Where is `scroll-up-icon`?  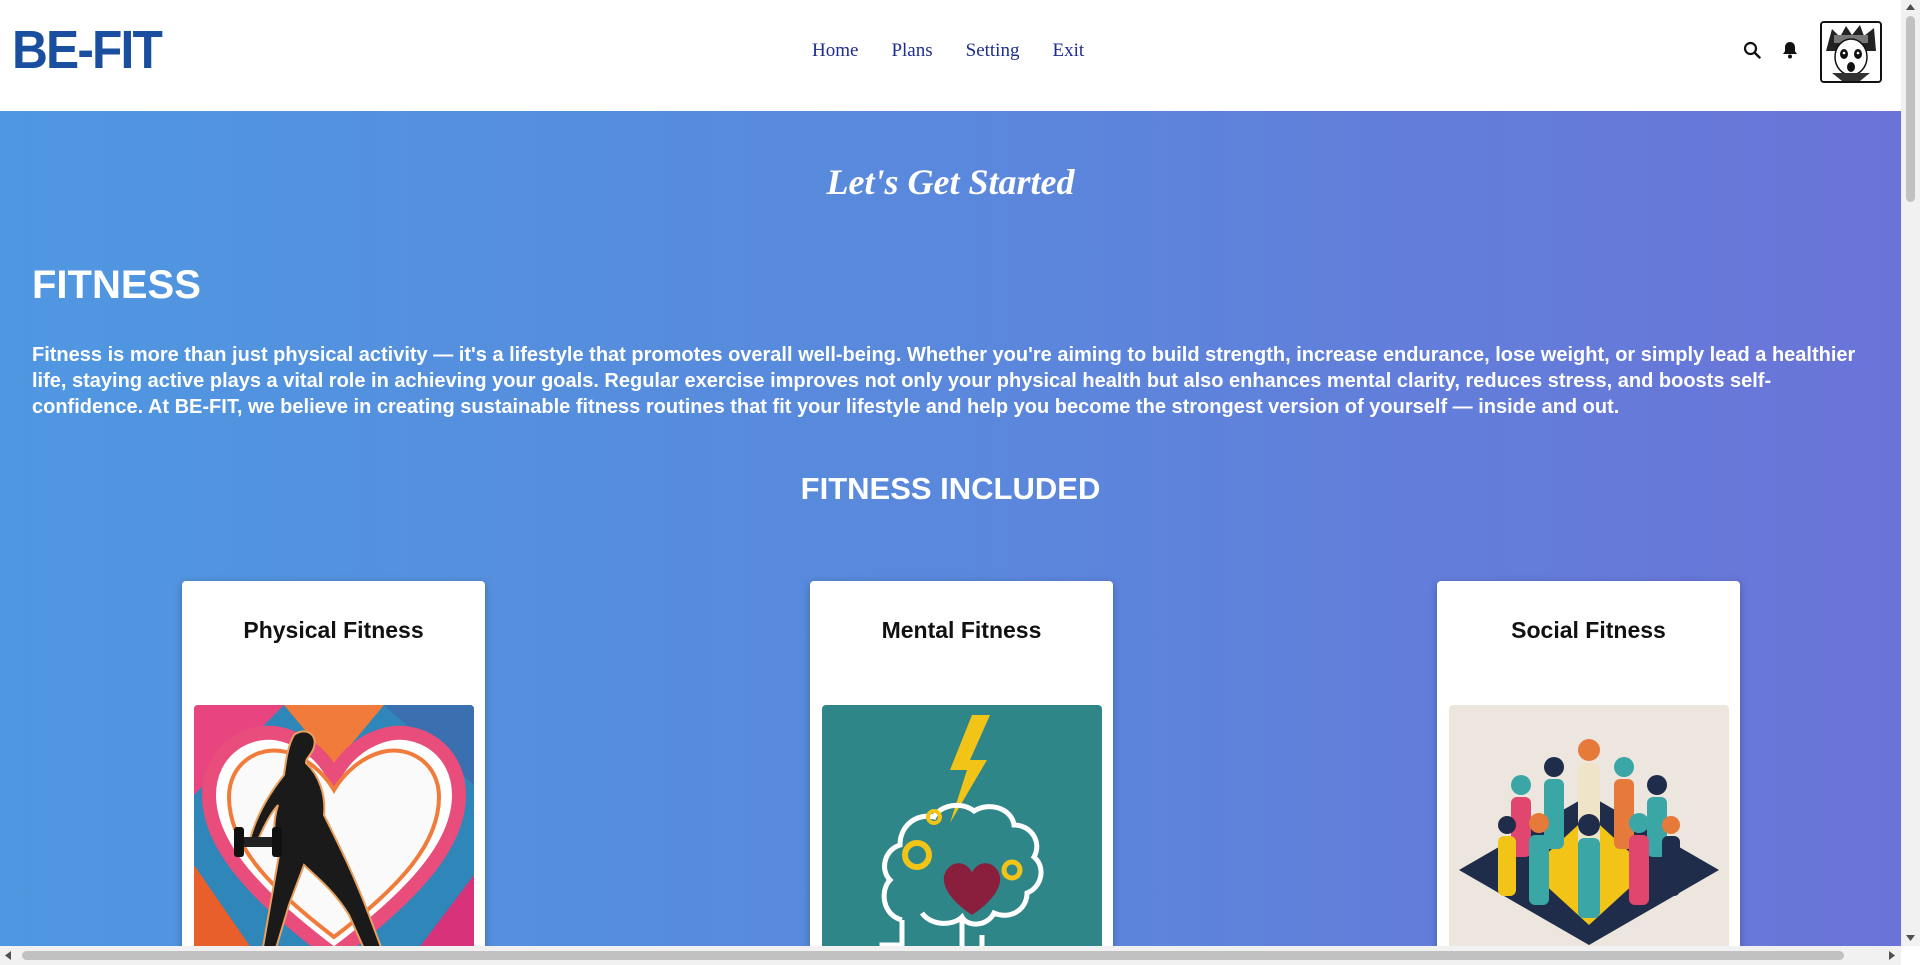 scroll-up-icon is located at coordinates (1910, 7).